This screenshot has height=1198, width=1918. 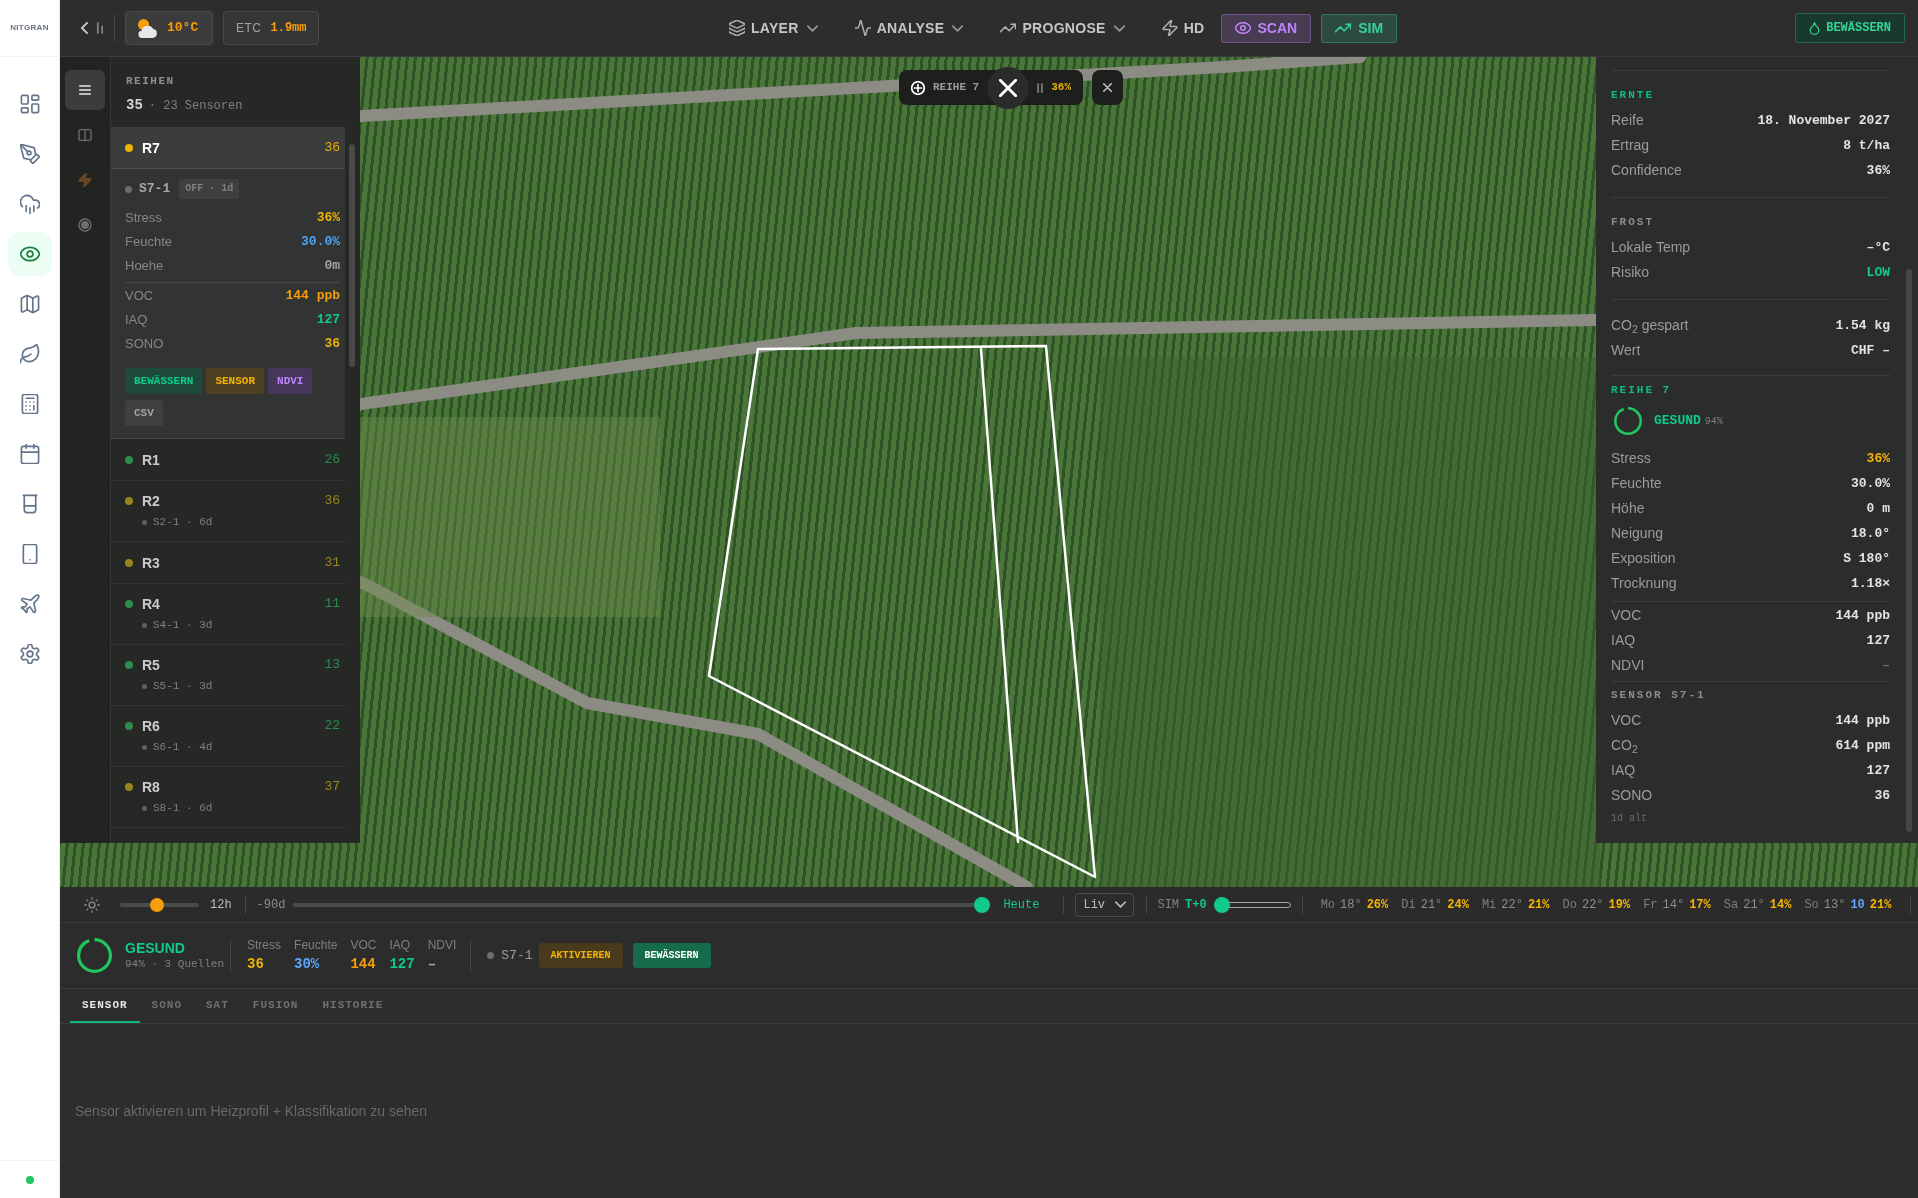 What do you see at coordinates (29, 654) in the screenshot?
I see `settings-icon` at bounding box center [29, 654].